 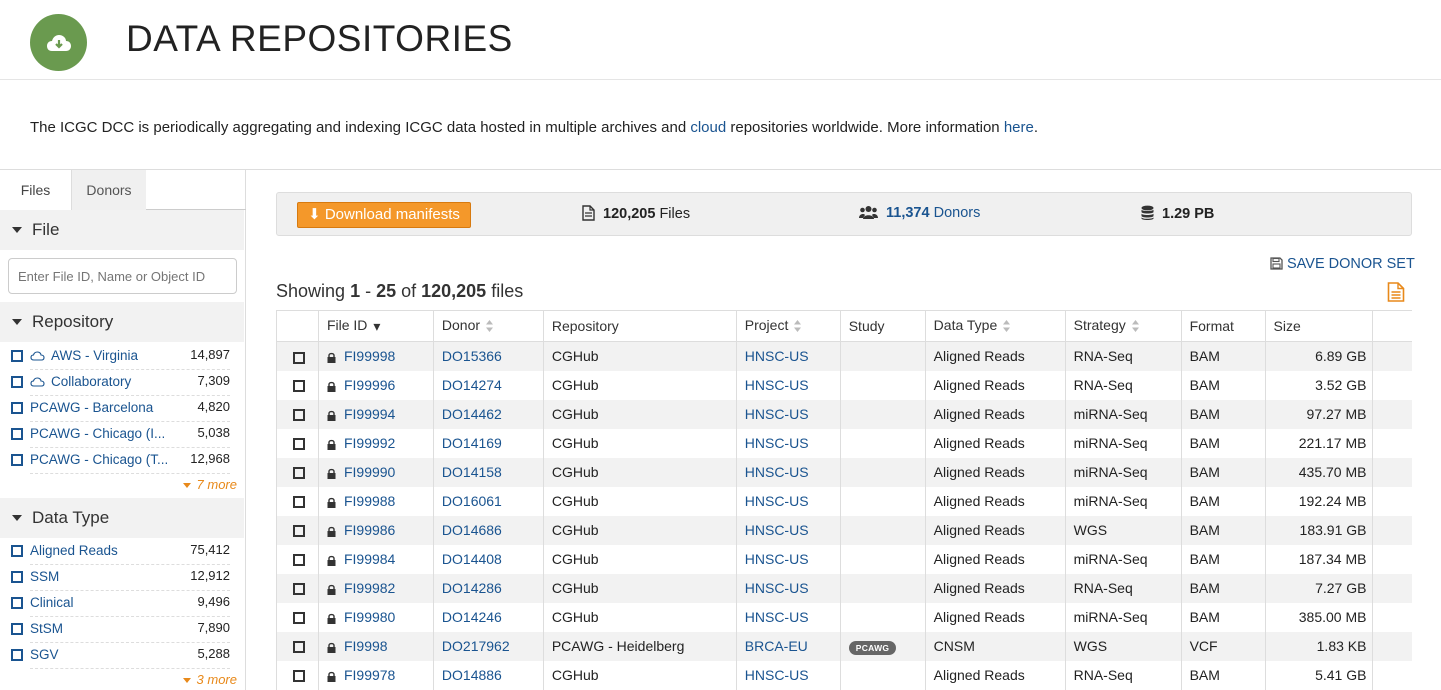 I want to click on export-document-icon, so click(x=1396, y=293).